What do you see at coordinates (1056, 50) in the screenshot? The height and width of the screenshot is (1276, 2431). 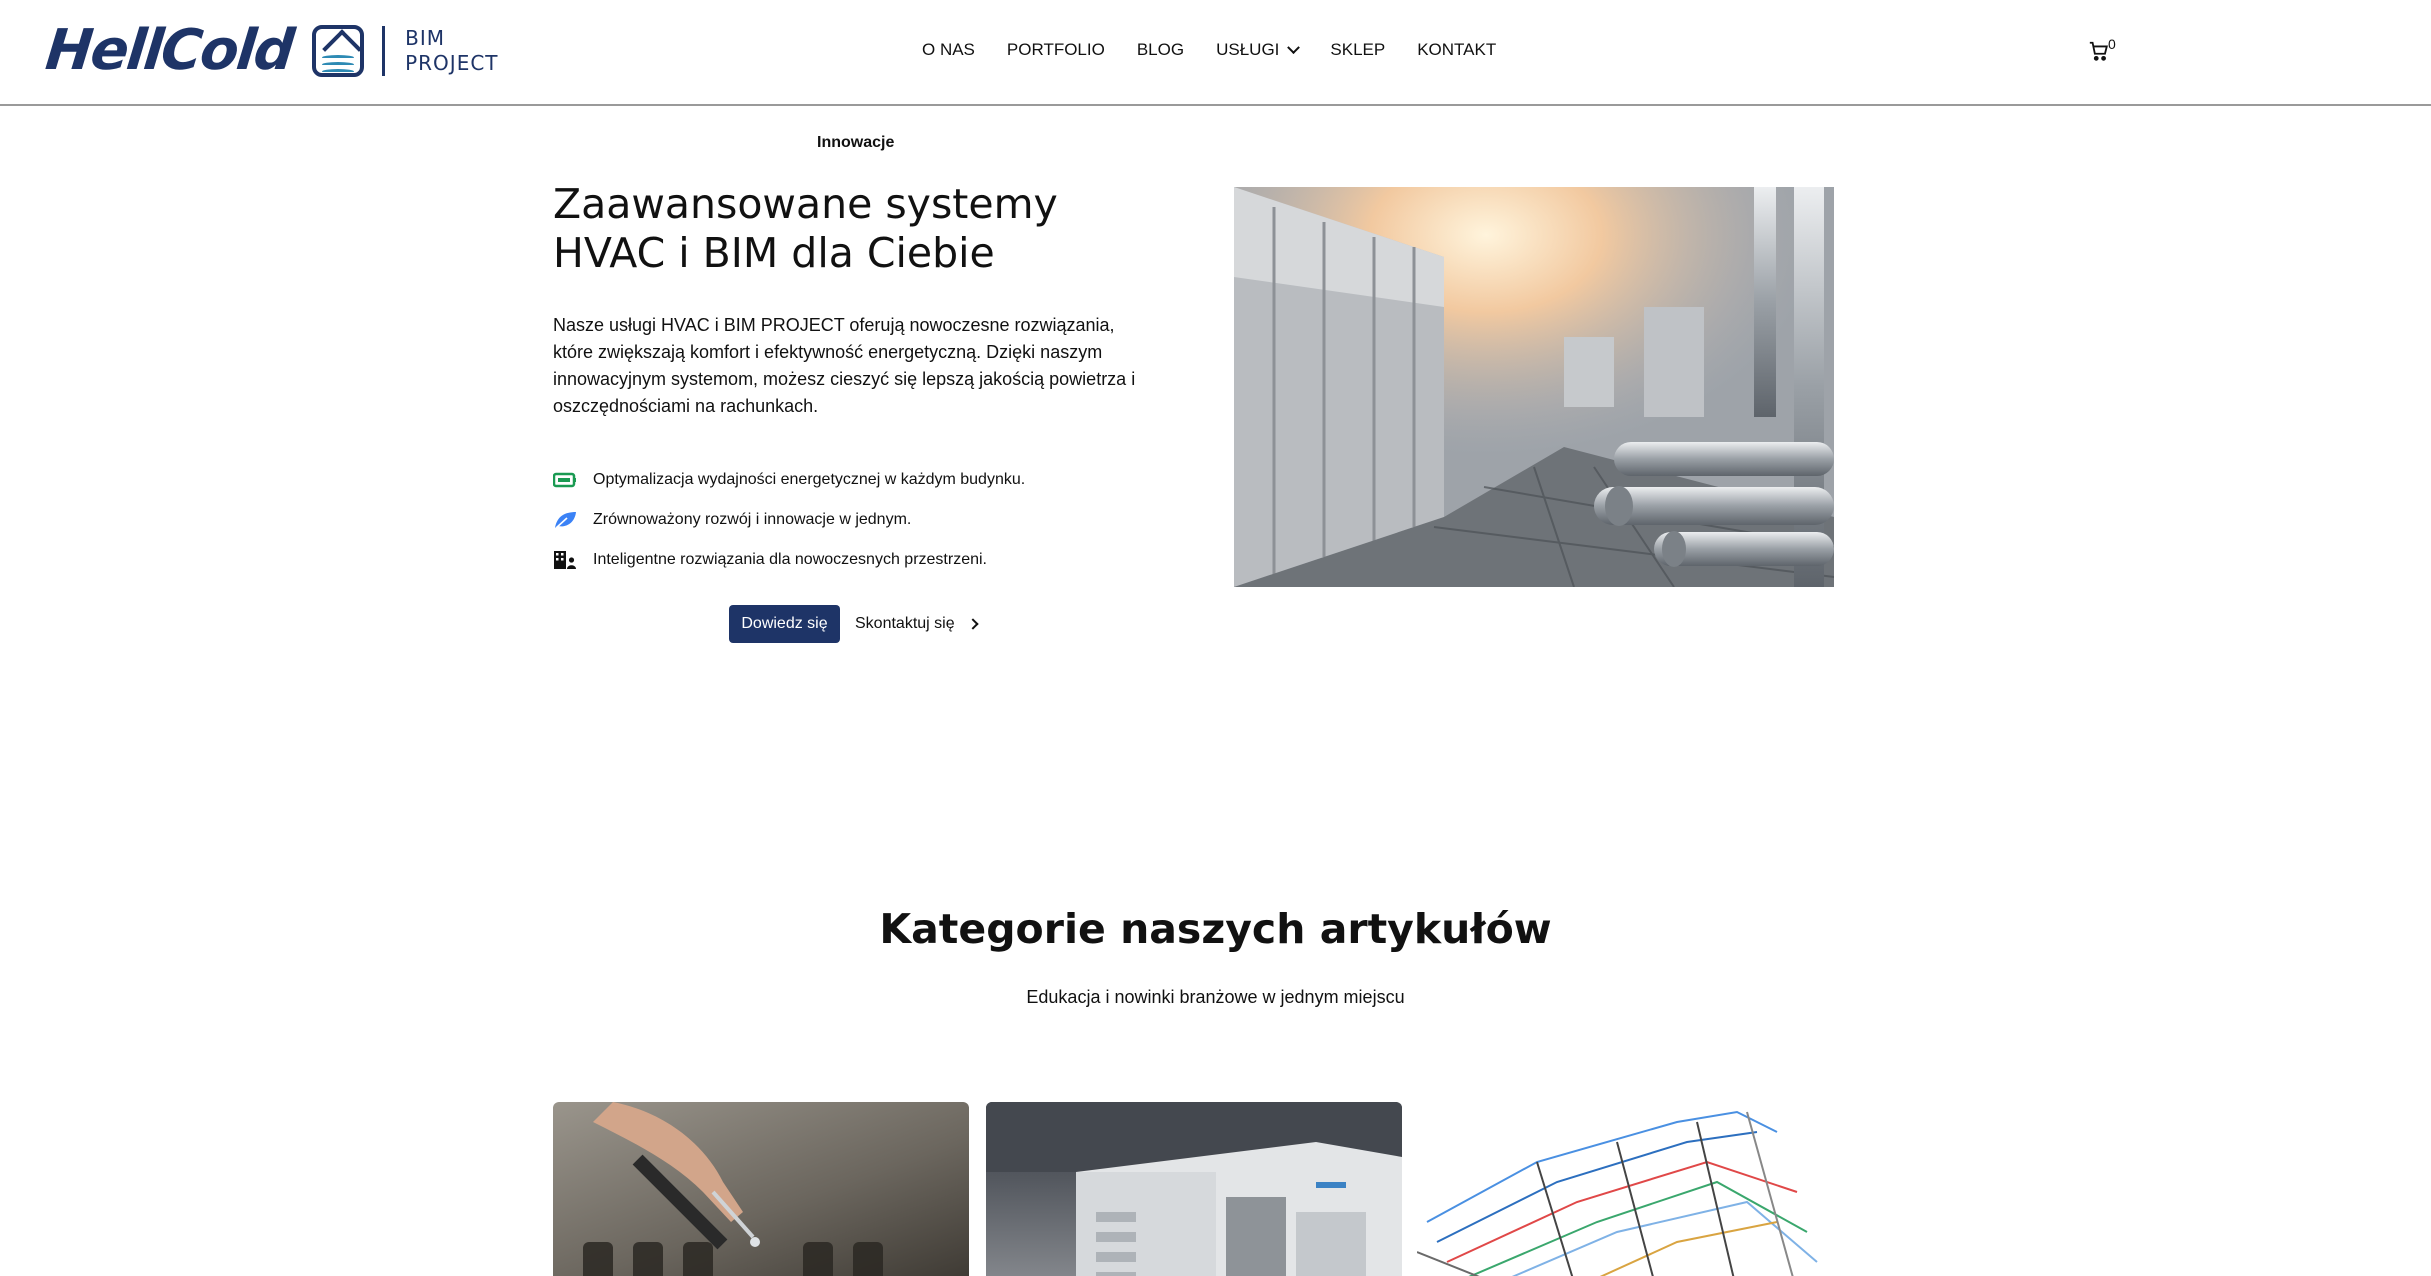 I see `nav-item-portfolio: PORTFOLIO` at bounding box center [1056, 50].